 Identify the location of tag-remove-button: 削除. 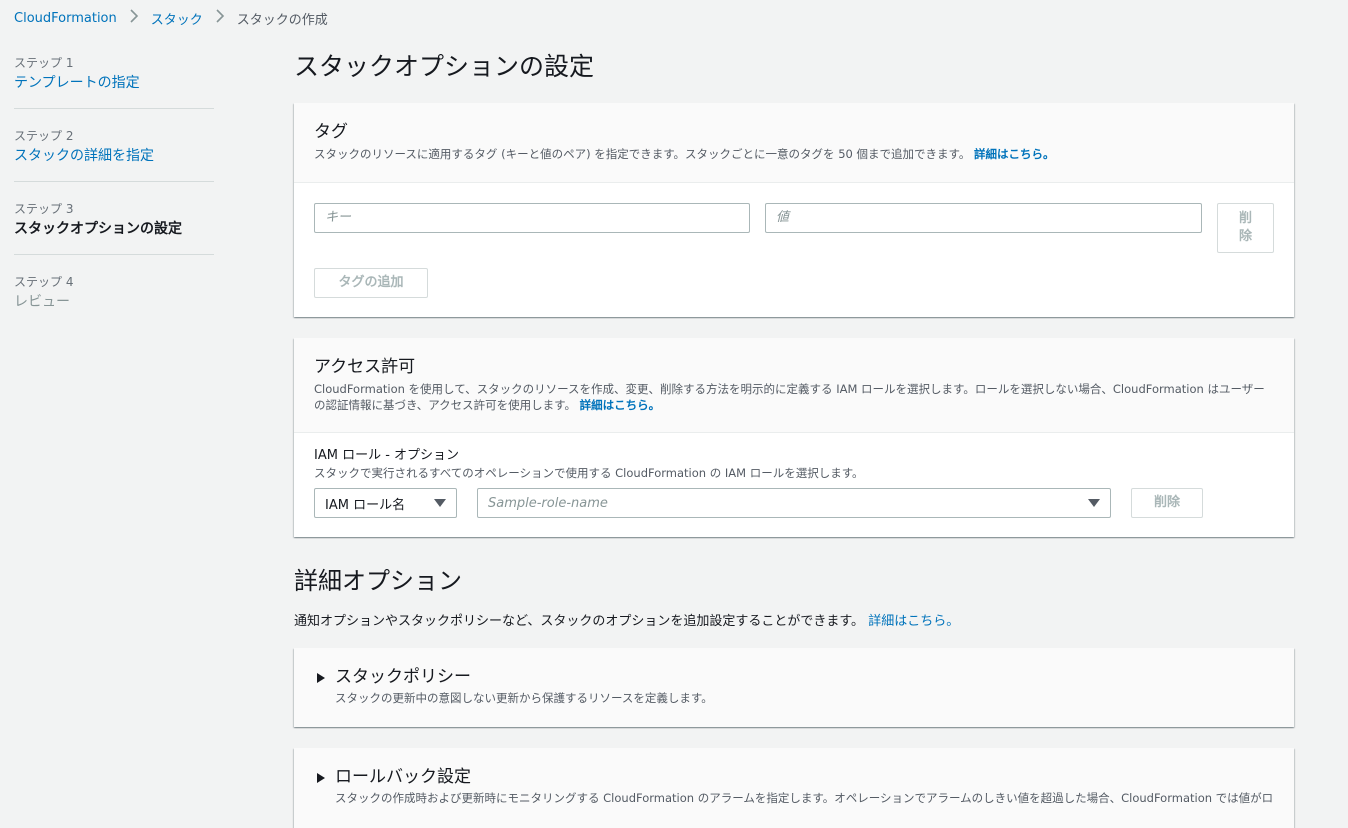
(1245, 228).